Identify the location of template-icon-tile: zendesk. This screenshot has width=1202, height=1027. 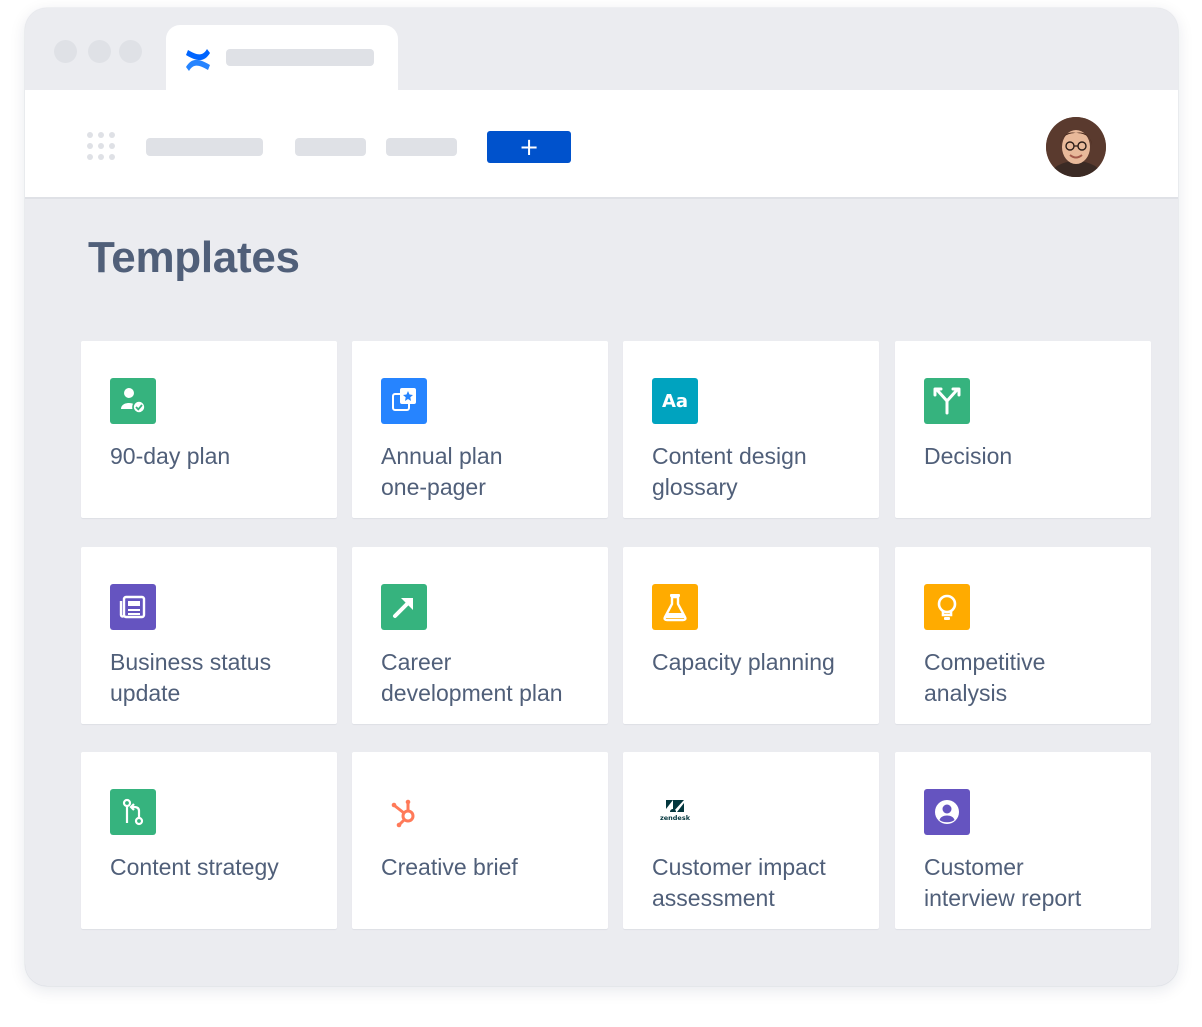
(675, 812).